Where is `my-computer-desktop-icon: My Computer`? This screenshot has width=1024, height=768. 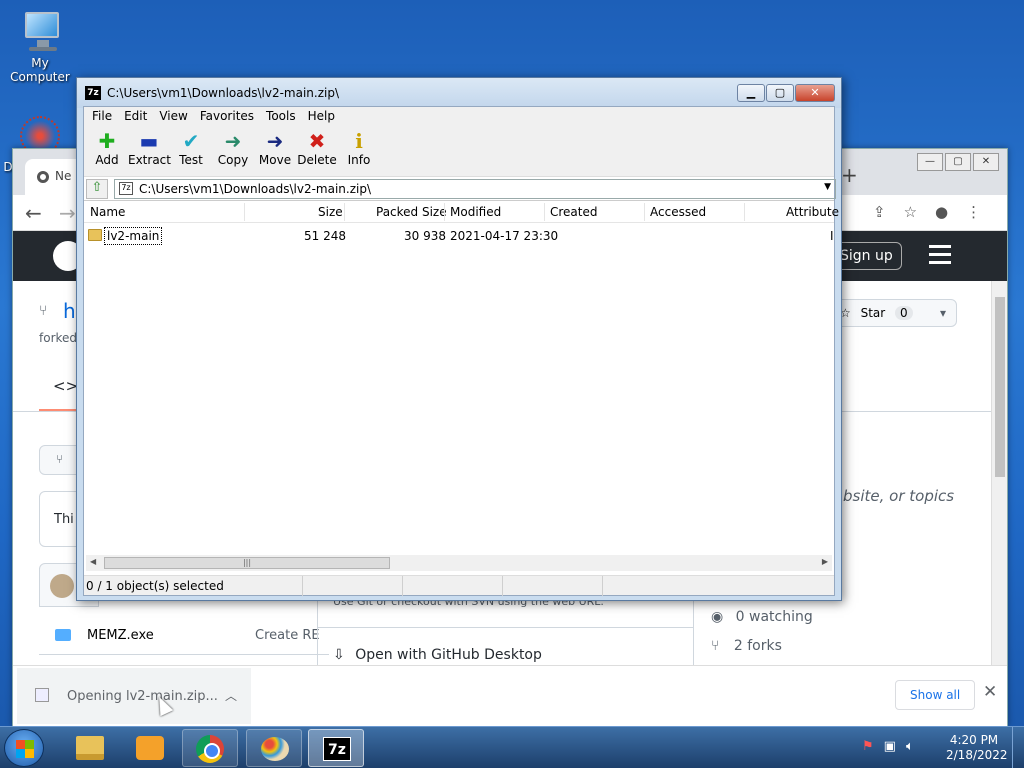
my-computer-desktop-icon: My Computer is located at coordinates (40, 46).